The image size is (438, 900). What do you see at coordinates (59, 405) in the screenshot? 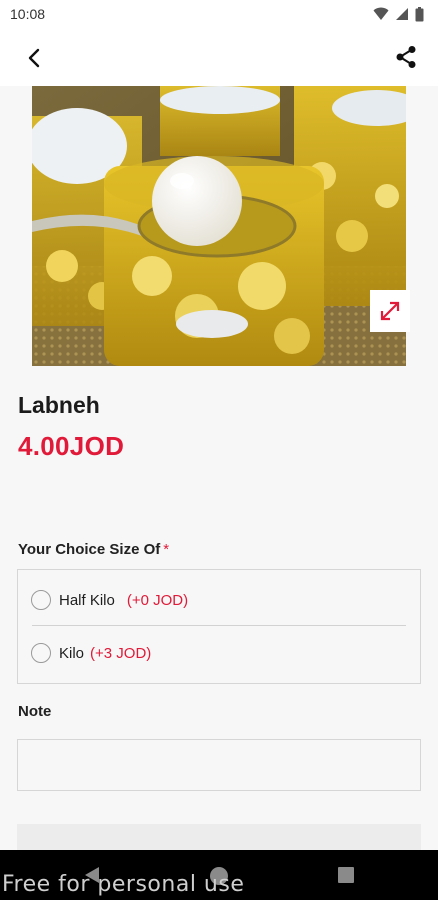
I see `product-title: Labneh` at bounding box center [59, 405].